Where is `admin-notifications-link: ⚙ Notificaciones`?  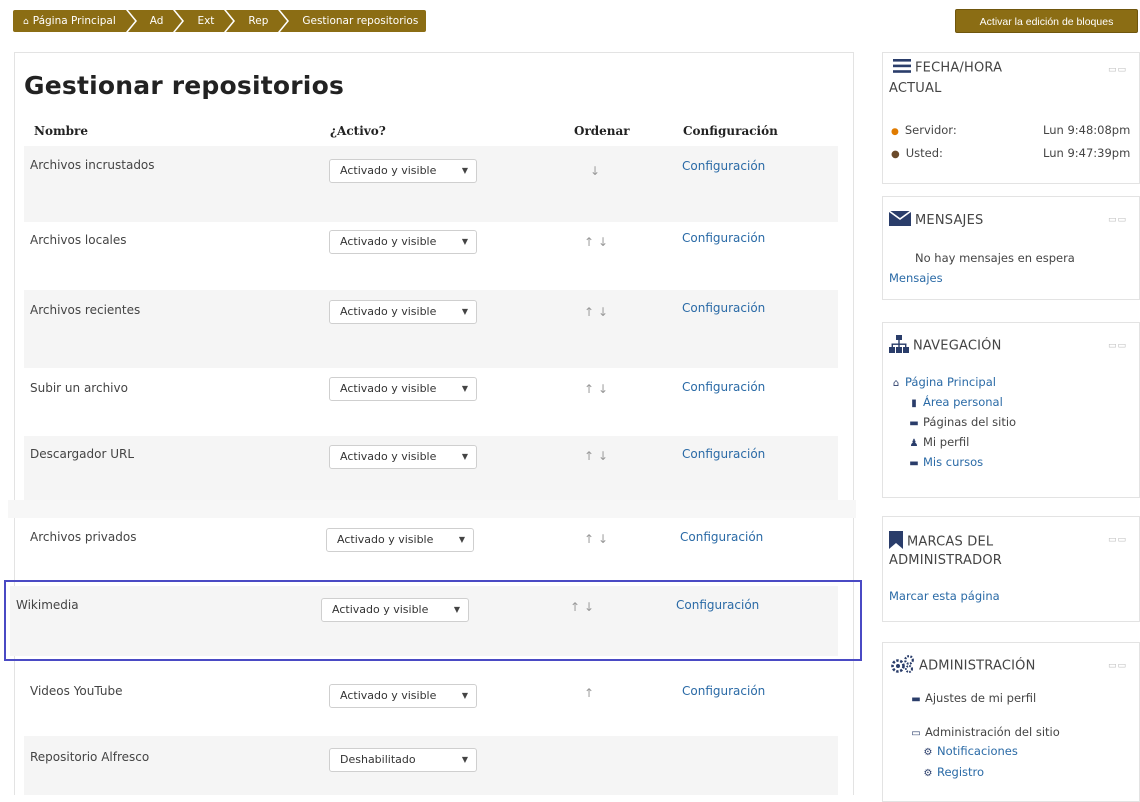 admin-notifications-link: ⚙ Notificaciones is located at coordinates (970, 751).